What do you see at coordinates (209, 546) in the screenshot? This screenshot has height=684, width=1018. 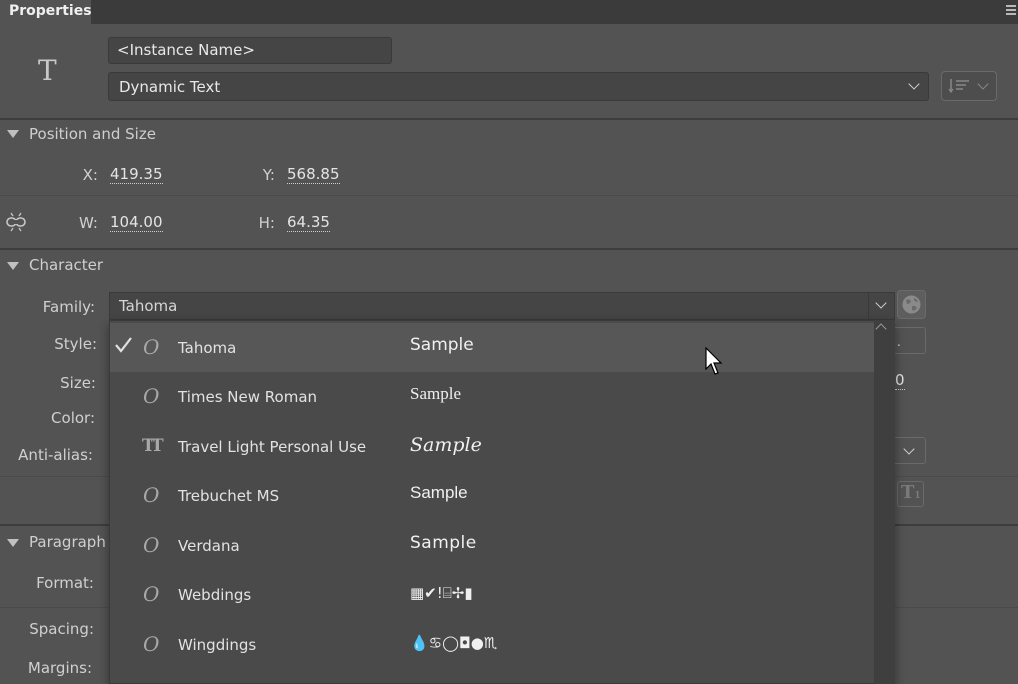 I see `font-option-name: Verdana` at bounding box center [209, 546].